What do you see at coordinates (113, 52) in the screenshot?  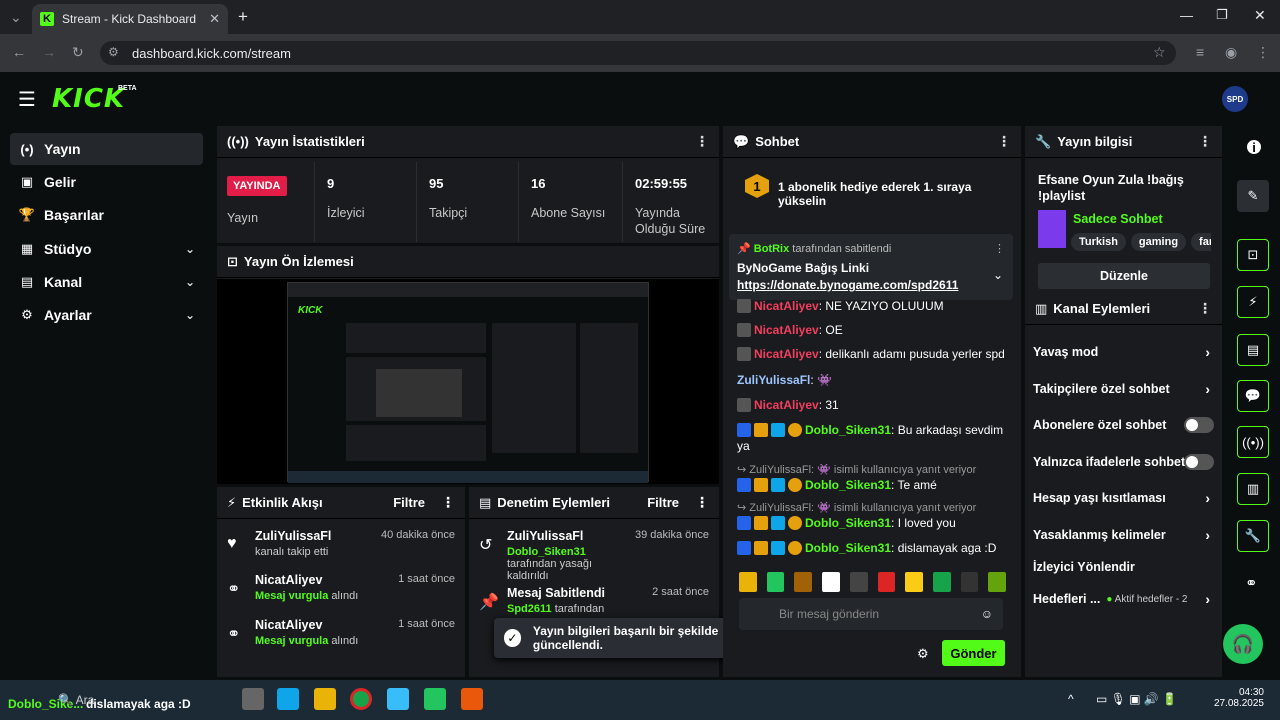 I see `site-info-icon: ⚙` at bounding box center [113, 52].